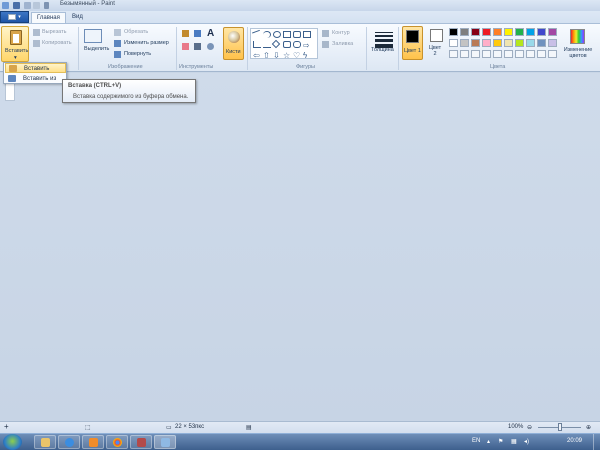 The image size is (600, 450). Describe the element at coordinates (287, 34) in the screenshot. I see `rectangle-shape-icon` at that location.